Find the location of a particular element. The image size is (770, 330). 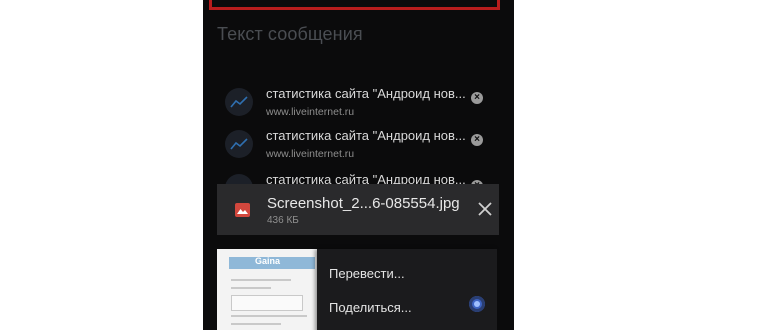

message-body-placeholder: Текст сообщения is located at coordinates (290, 34).